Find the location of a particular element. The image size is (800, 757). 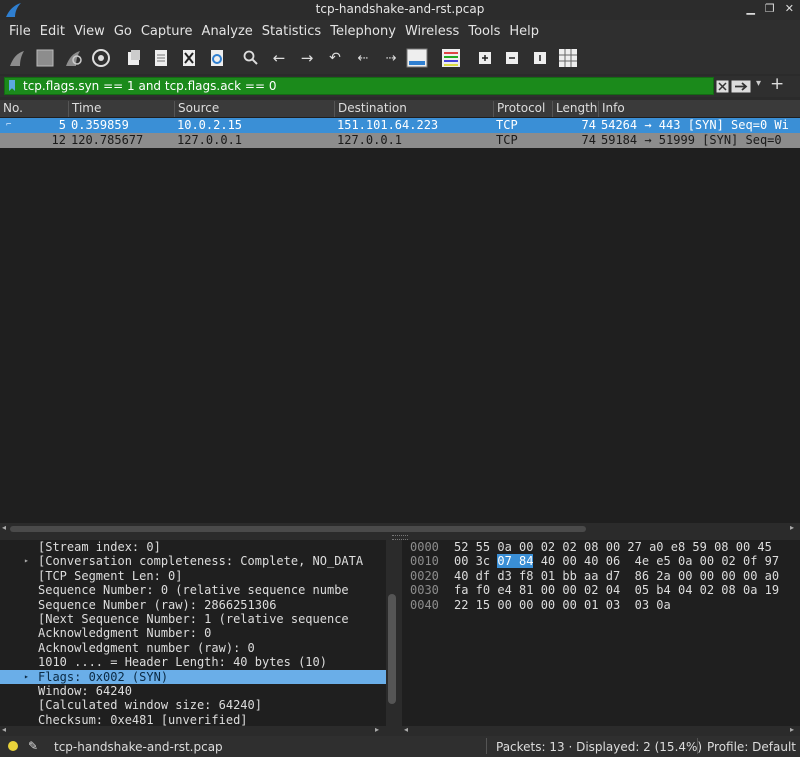

selected-bytes: 07 84 is located at coordinates (515, 561).